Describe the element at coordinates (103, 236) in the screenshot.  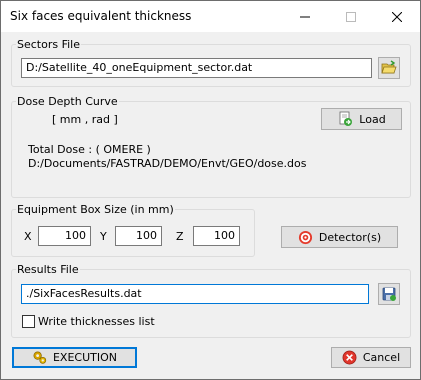
I see `y-label: Y` at that location.